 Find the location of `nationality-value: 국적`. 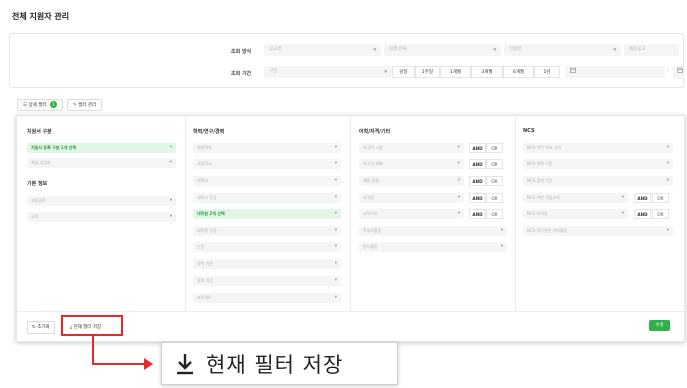

nationality-value: 국적 is located at coordinates (35, 216).